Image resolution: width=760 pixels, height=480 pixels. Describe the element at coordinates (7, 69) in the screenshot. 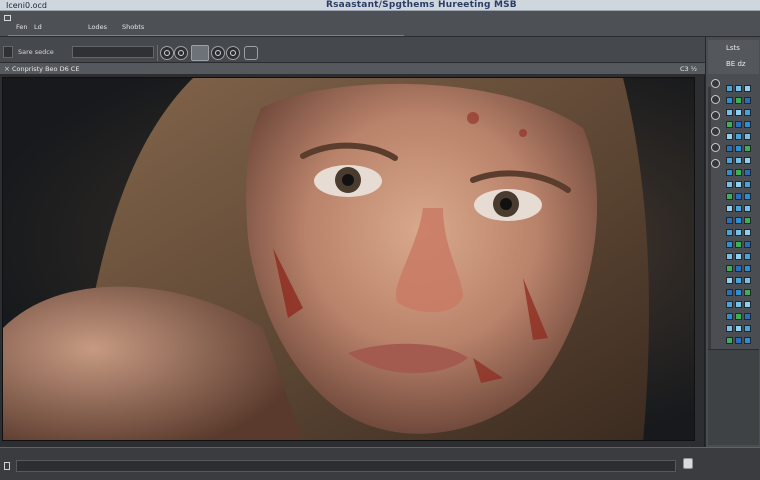

I see `close-icon: ×` at that location.